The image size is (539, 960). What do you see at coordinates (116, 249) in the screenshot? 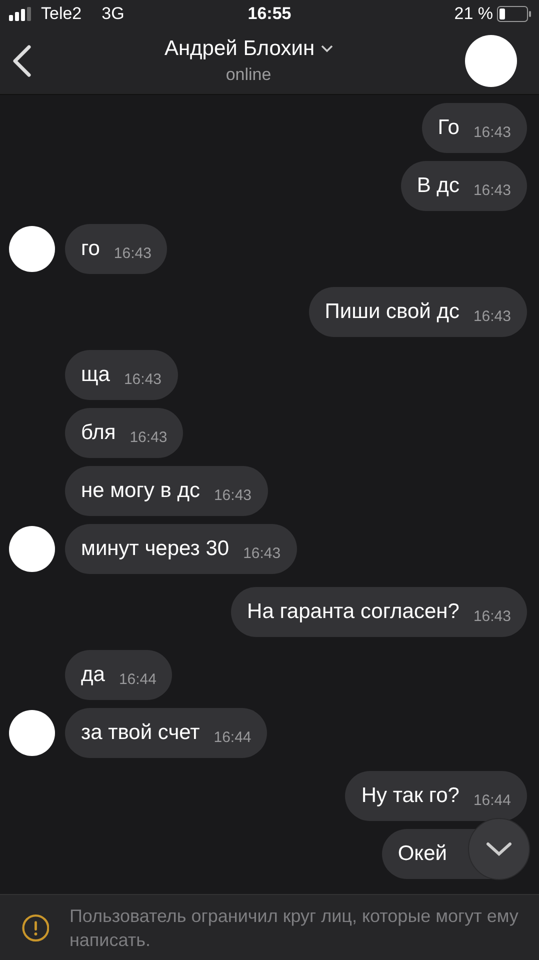
I see `incoming-message: го 16:43` at bounding box center [116, 249].